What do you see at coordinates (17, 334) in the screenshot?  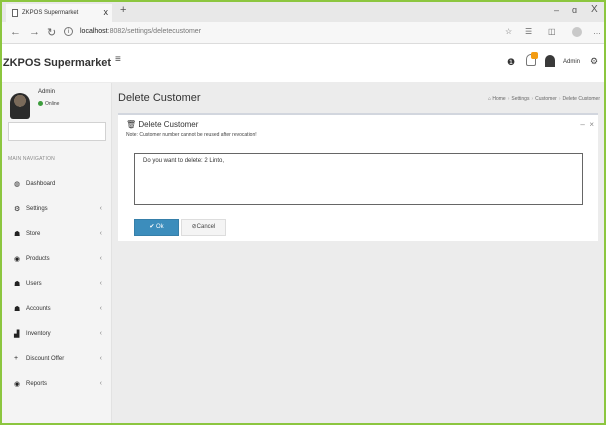 I see `inventory-icon: ▟` at bounding box center [17, 334].